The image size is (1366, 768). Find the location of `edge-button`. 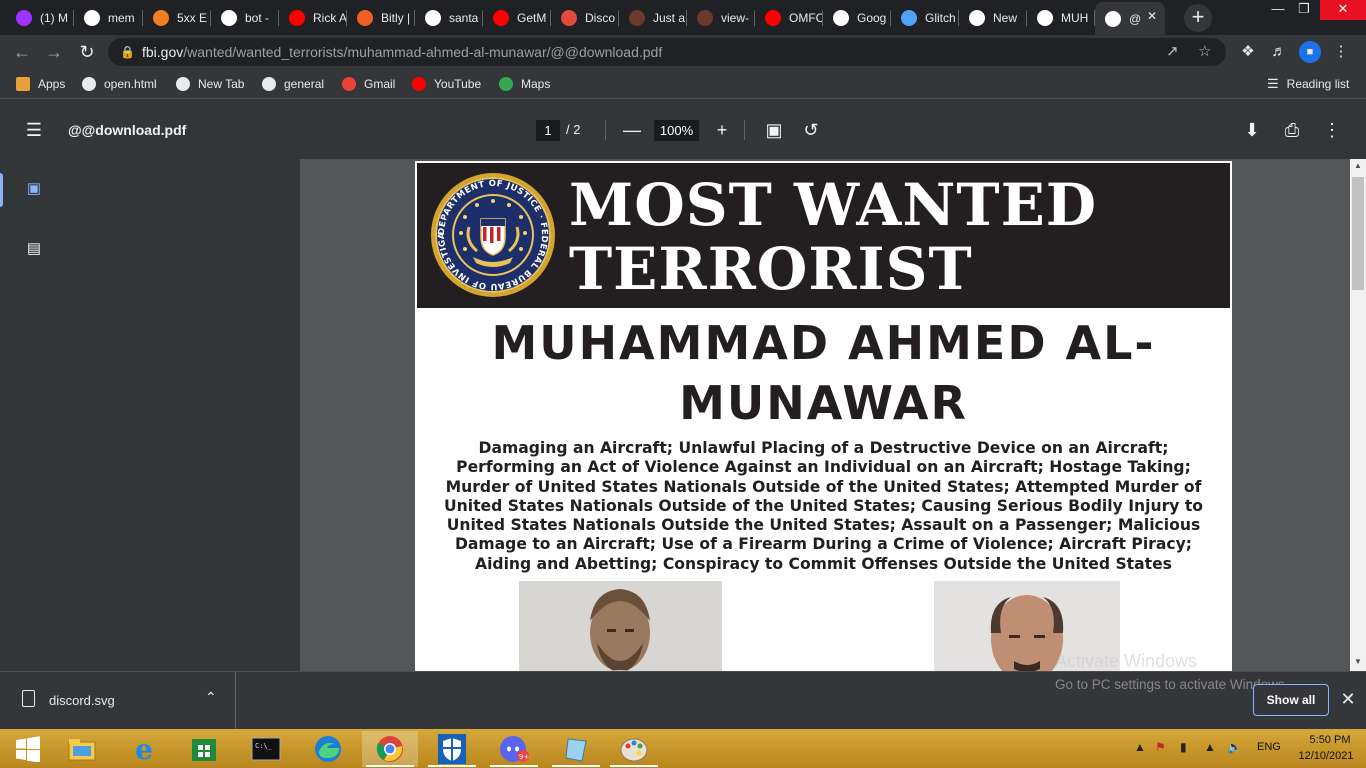

edge-button is located at coordinates (328, 749).